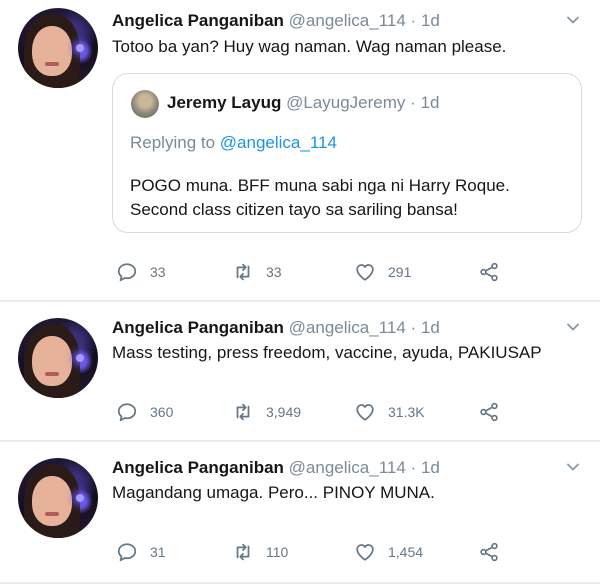  What do you see at coordinates (382, 272) in the screenshot?
I see `like-button: 291` at bounding box center [382, 272].